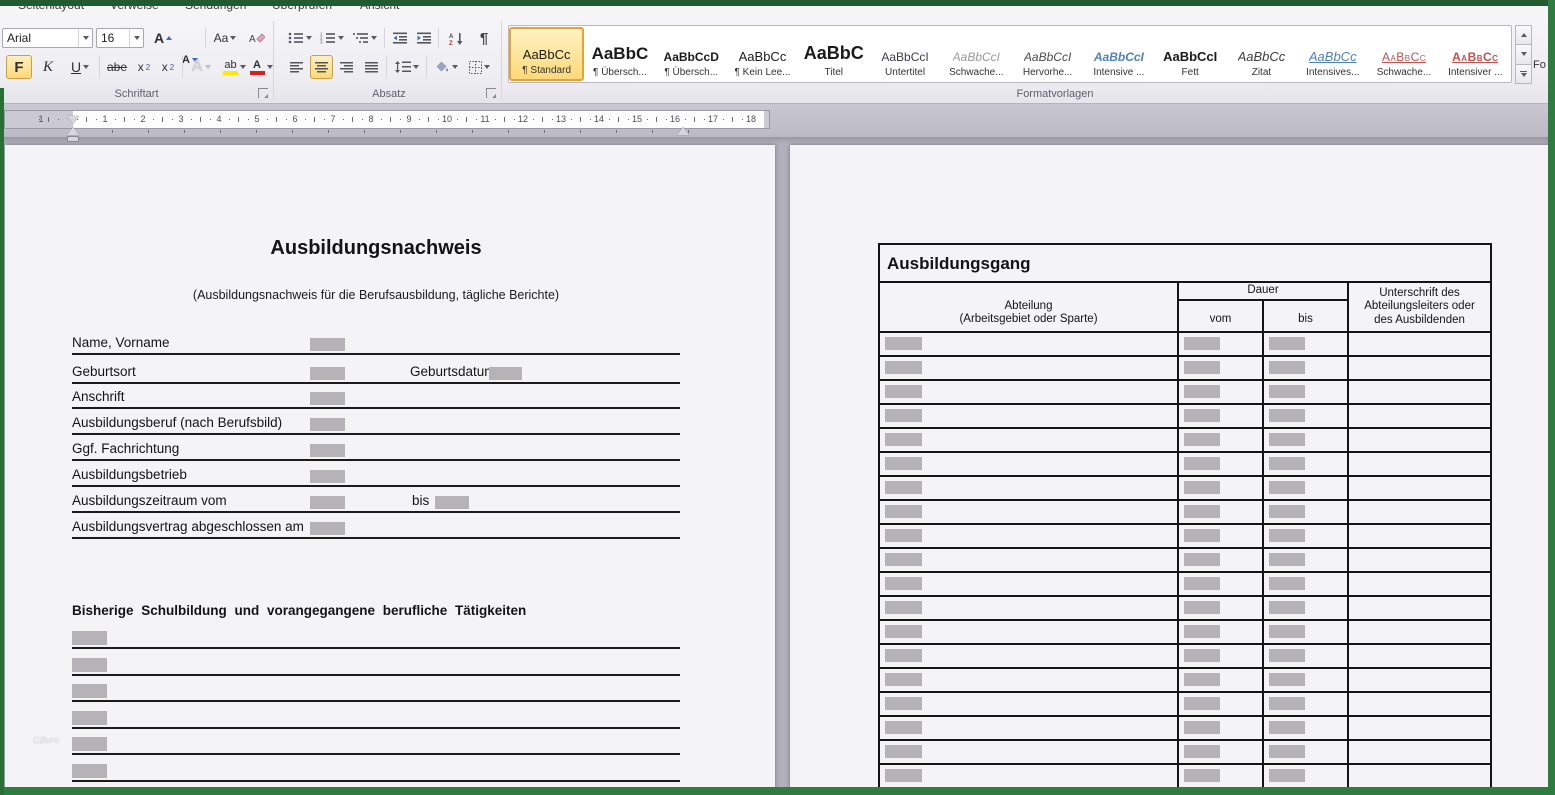 Image resolution: width=1555 pixels, height=795 pixels. I want to click on font-size-combobox: 16, so click(120, 38).